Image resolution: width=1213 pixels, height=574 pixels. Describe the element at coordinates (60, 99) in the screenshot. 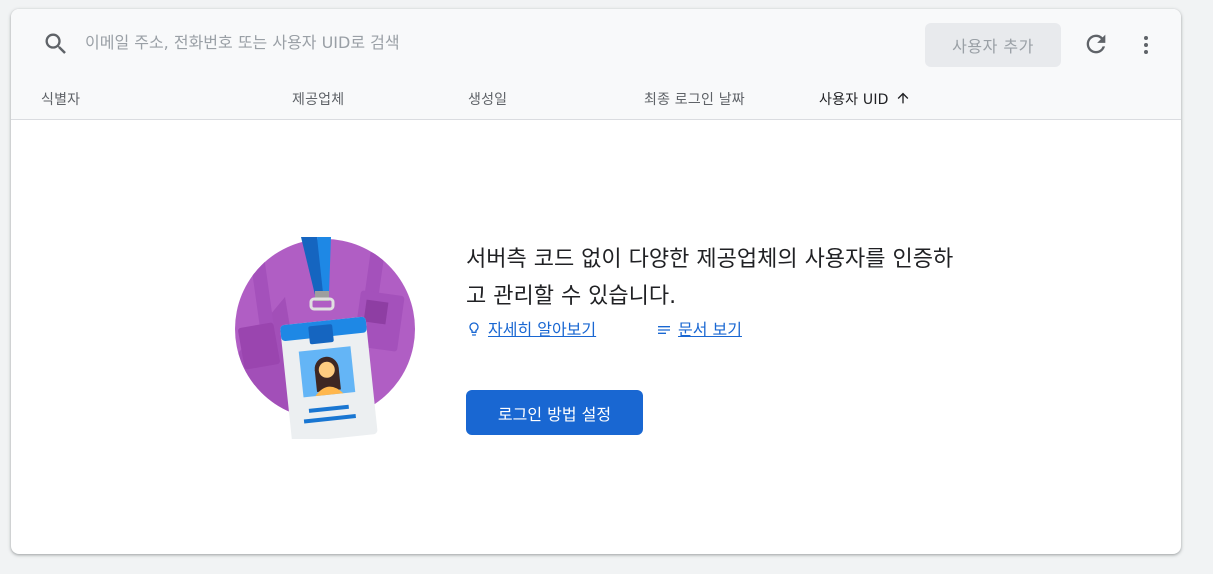

I see `column-identifier: 식별자` at that location.